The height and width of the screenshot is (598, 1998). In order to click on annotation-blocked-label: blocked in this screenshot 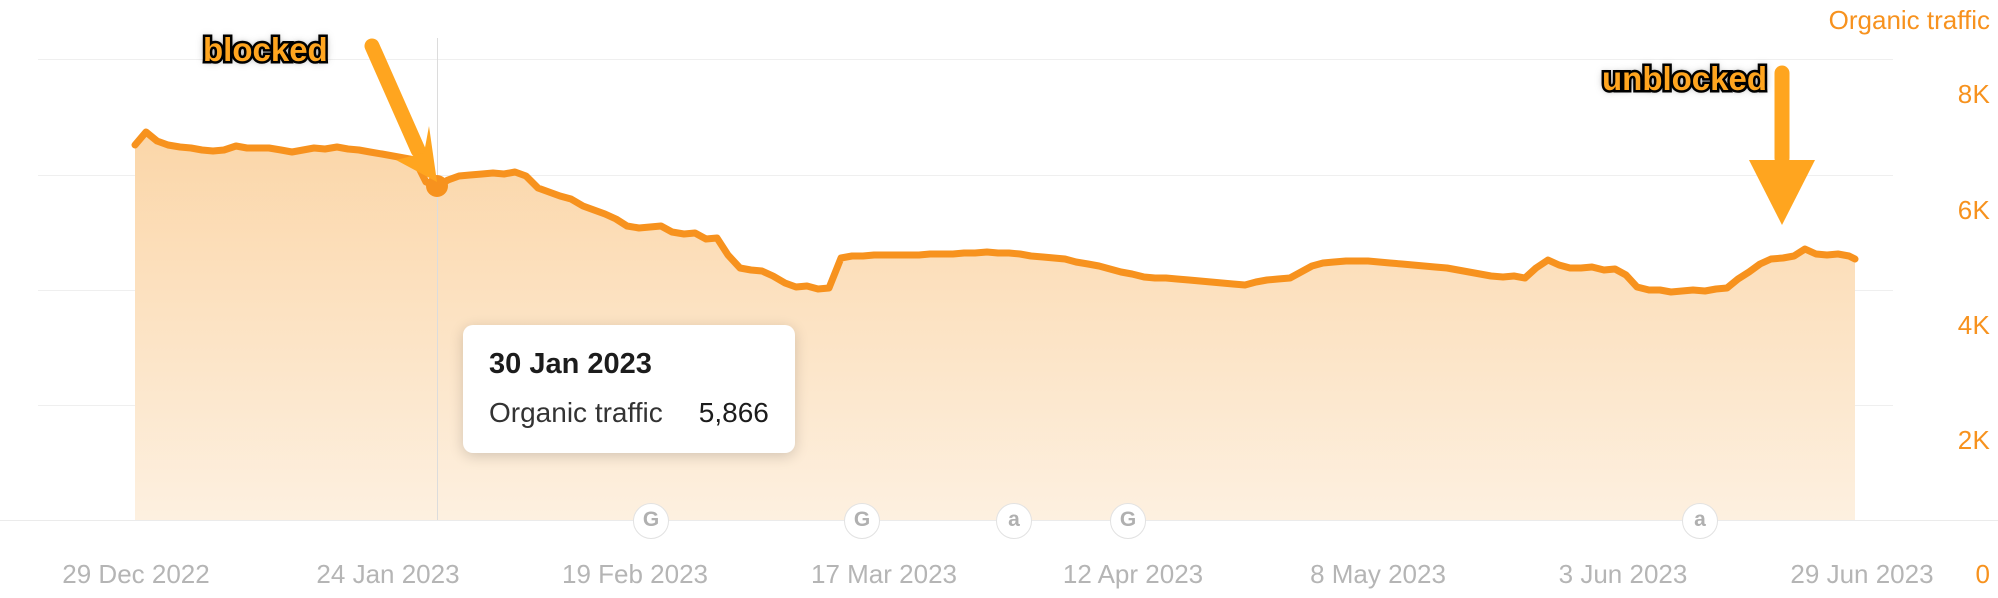, I will do `click(266, 49)`.